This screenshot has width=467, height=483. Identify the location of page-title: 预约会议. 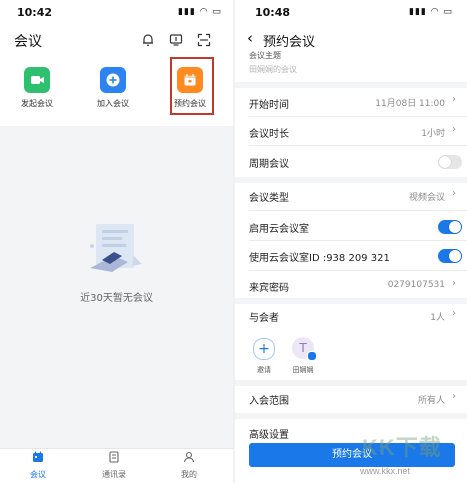
(289, 42).